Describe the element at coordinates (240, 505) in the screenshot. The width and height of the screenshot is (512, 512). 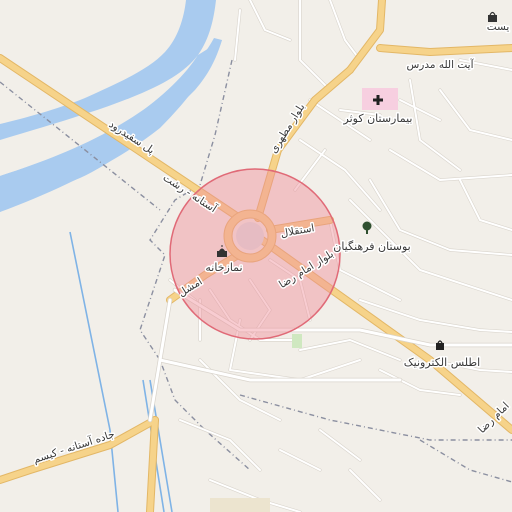
I see `field-patch` at that location.